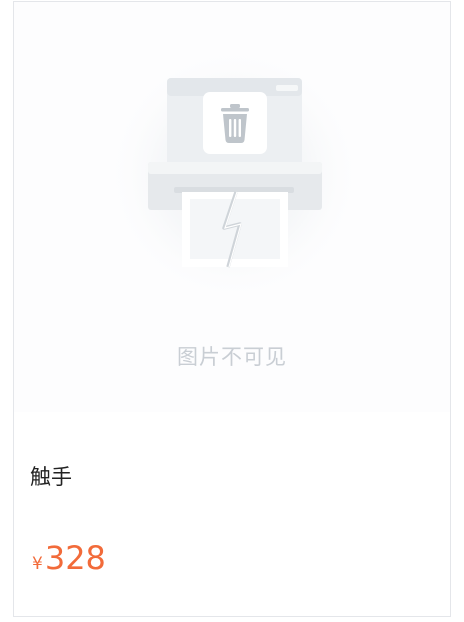 The width and height of the screenshot is (464, 622). Describe the element at coordinates (235, 123) in the screenshot. I see `trash-icon` at that location.